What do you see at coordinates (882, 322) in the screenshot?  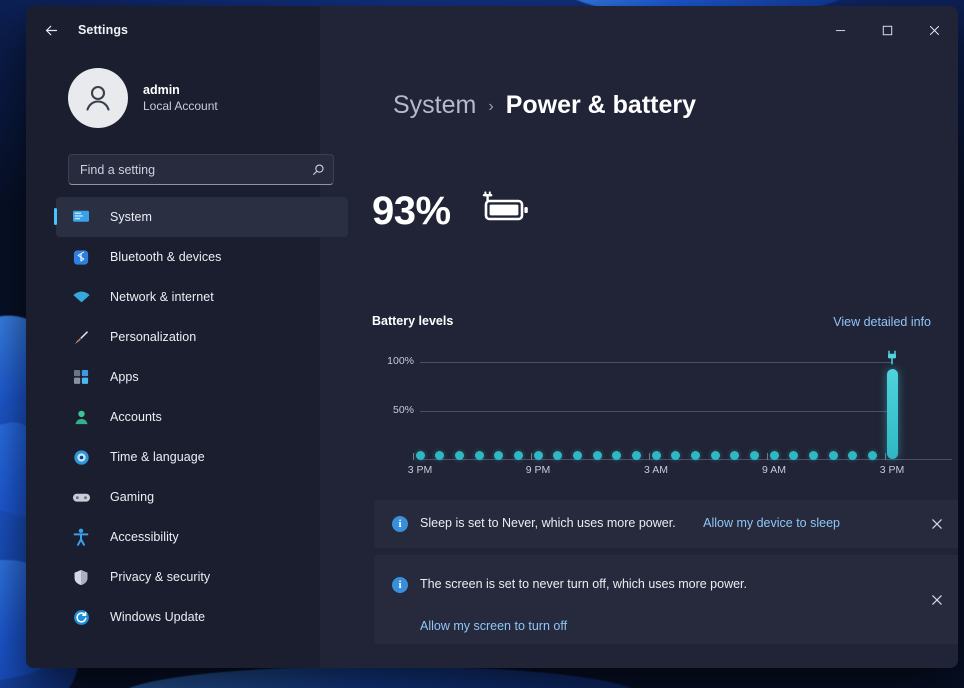 I see `view-detailed-info-link: View detailed info` at bounding box center [882, 322].